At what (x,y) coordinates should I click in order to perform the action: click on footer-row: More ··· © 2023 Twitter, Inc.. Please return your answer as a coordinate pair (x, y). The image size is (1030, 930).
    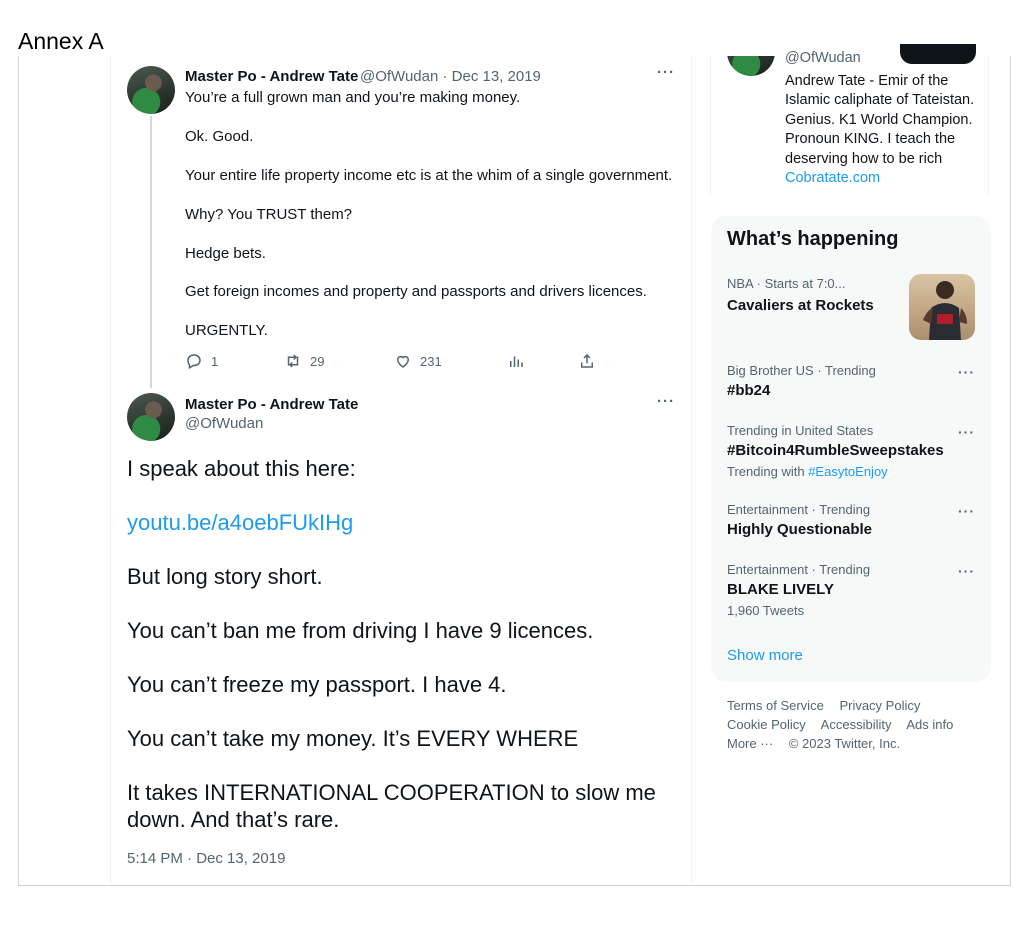
    Looking at the image, I should click on (819, 743).